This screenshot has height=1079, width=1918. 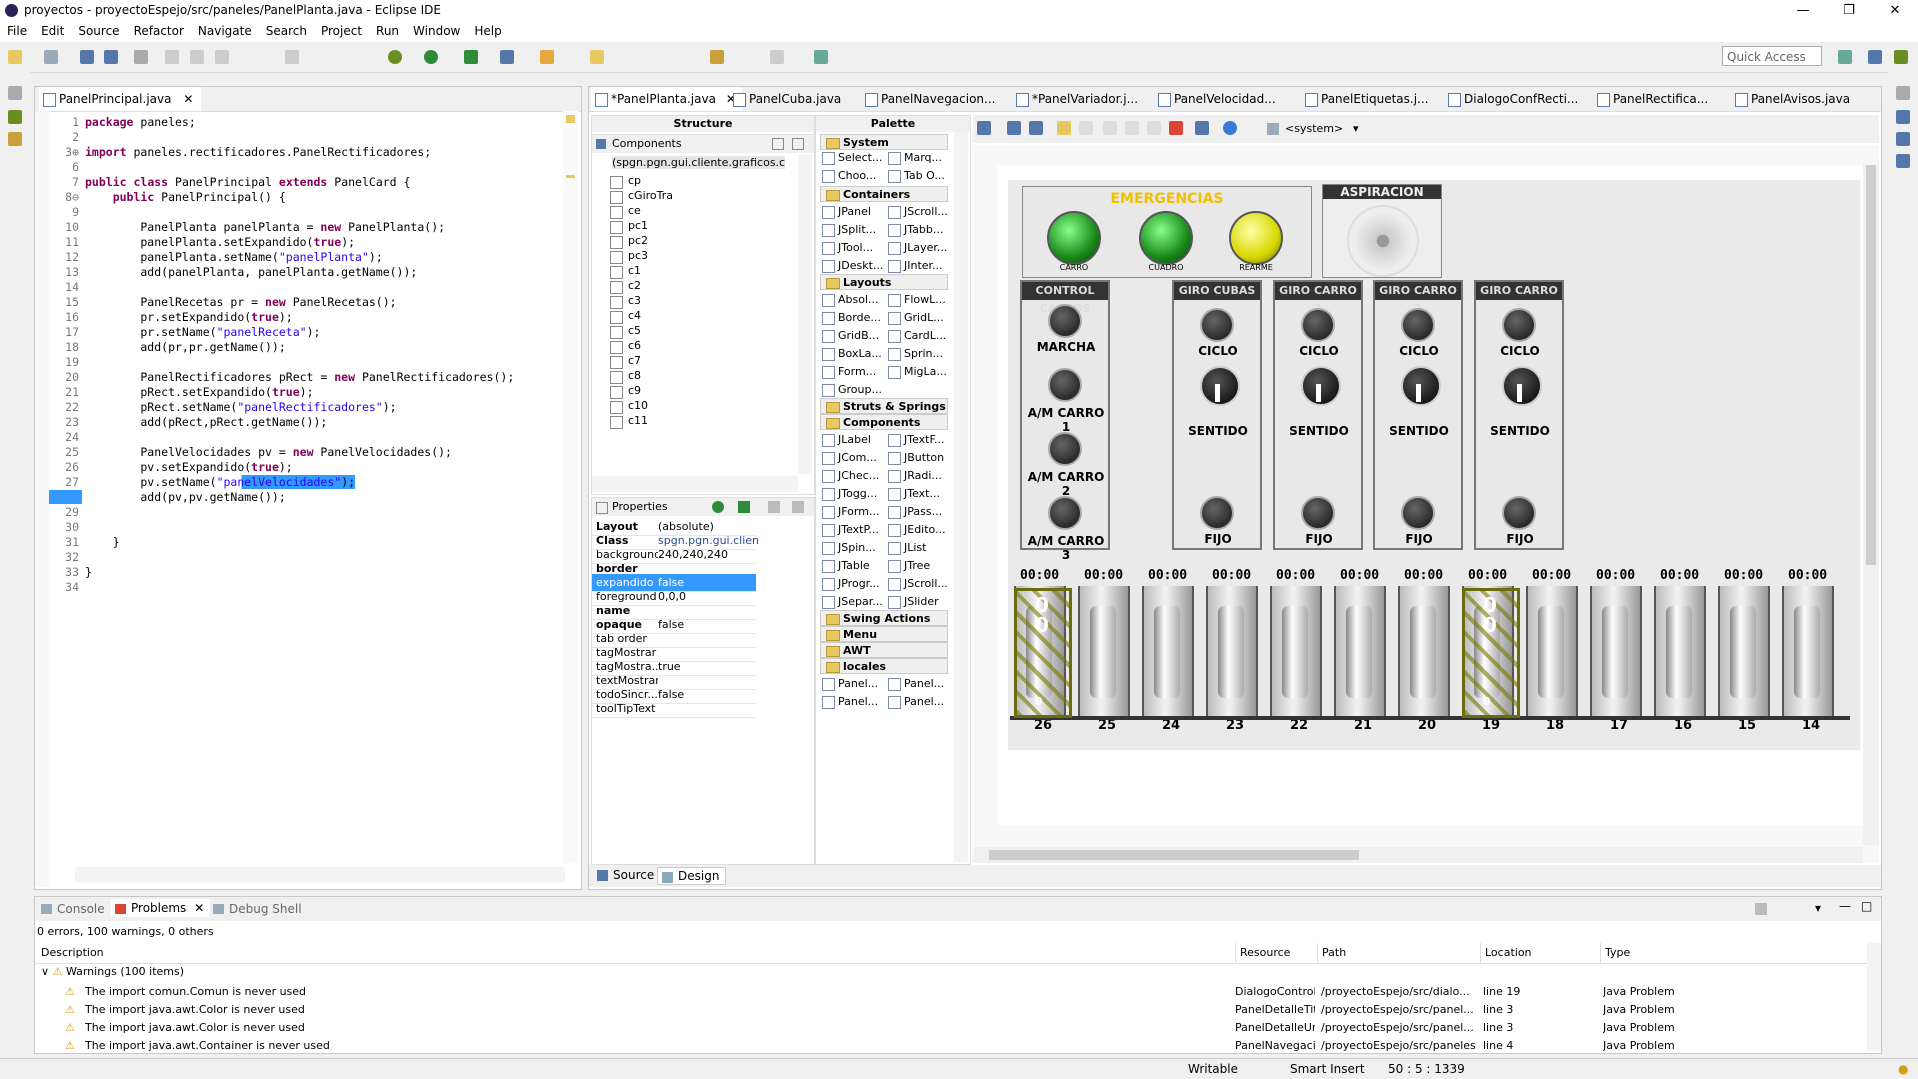 What do you see at coordinates (777, 57) in the screenshot?
I see `forward-icon` at bounding box center [777, 57].